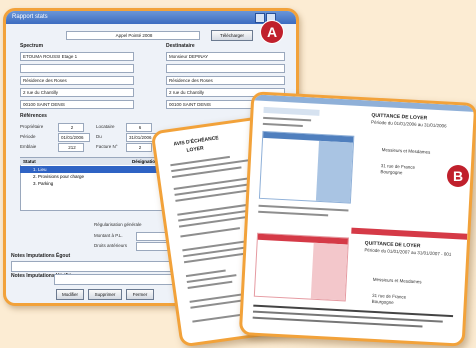  Describe the element at coordinates (409, 233) in the screenshot. I see `red-header-strip` at that location.